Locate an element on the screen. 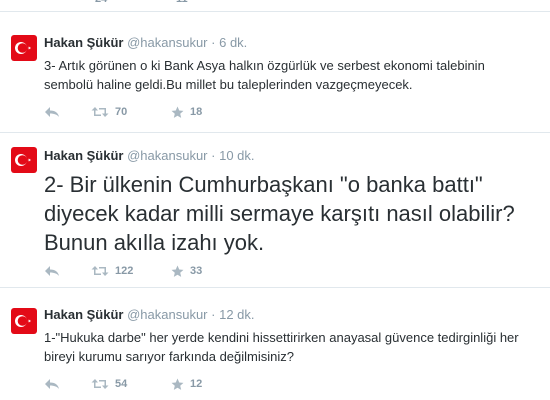 This screenshot has height=400, width=550. retweet-action-partial: 24 is located at coordinates (98, 3).